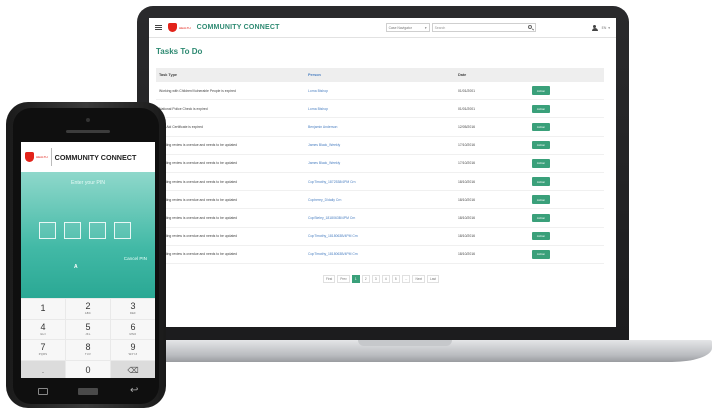 This screenshot has width=720, height=412. What do you see at coordinates (355, 279) in the screenshot?
I see `pagination-item: 1` at bounding box center [355, 279].